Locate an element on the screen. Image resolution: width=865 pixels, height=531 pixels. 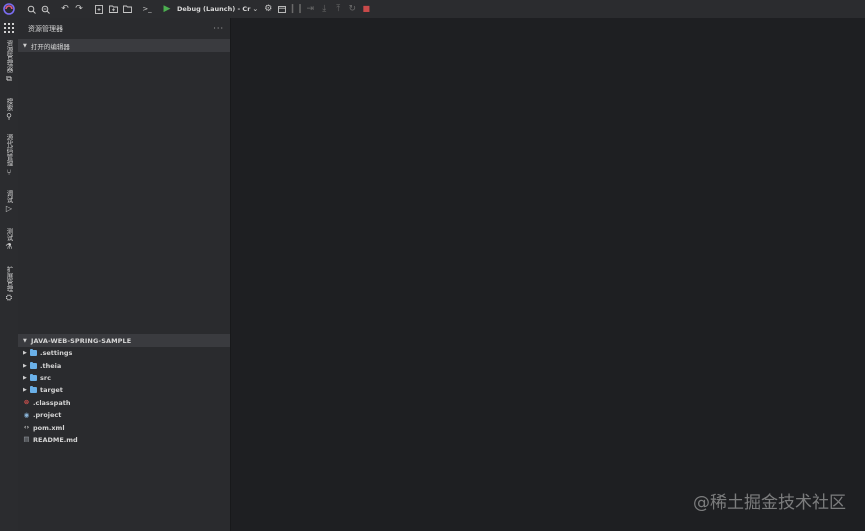
zoom-icon is located at coordinates (45, 9).